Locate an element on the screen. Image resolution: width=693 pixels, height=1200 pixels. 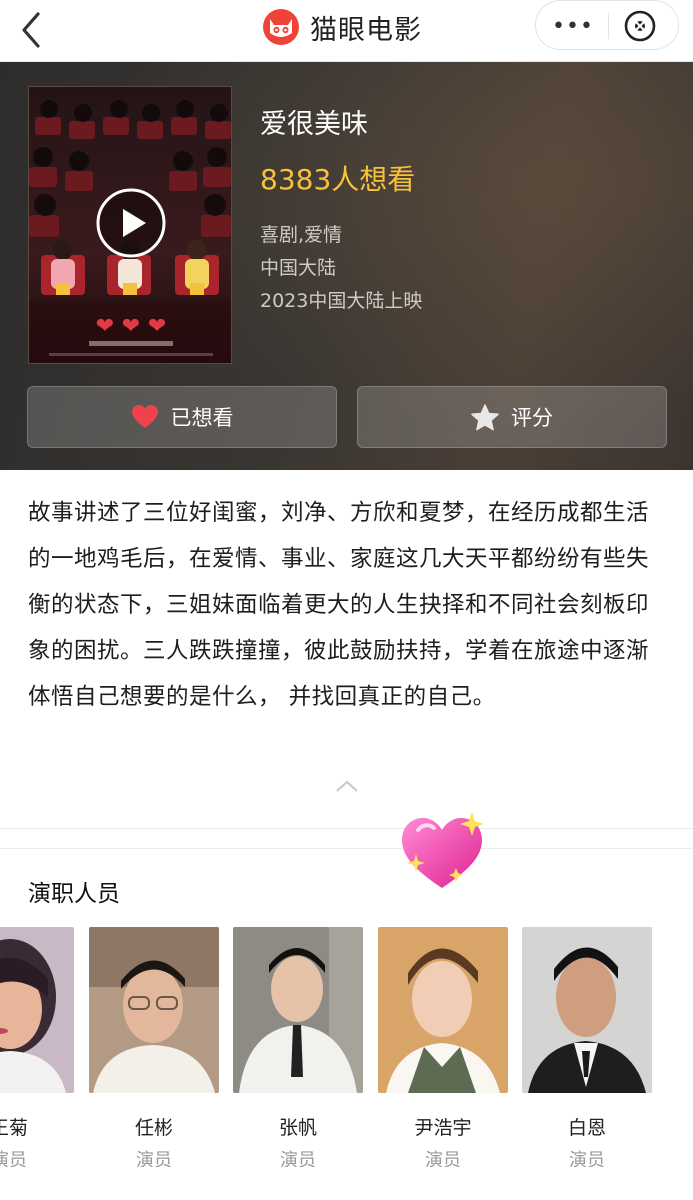
mini-program-capsule: ••• is located at coordinates (607, 25).